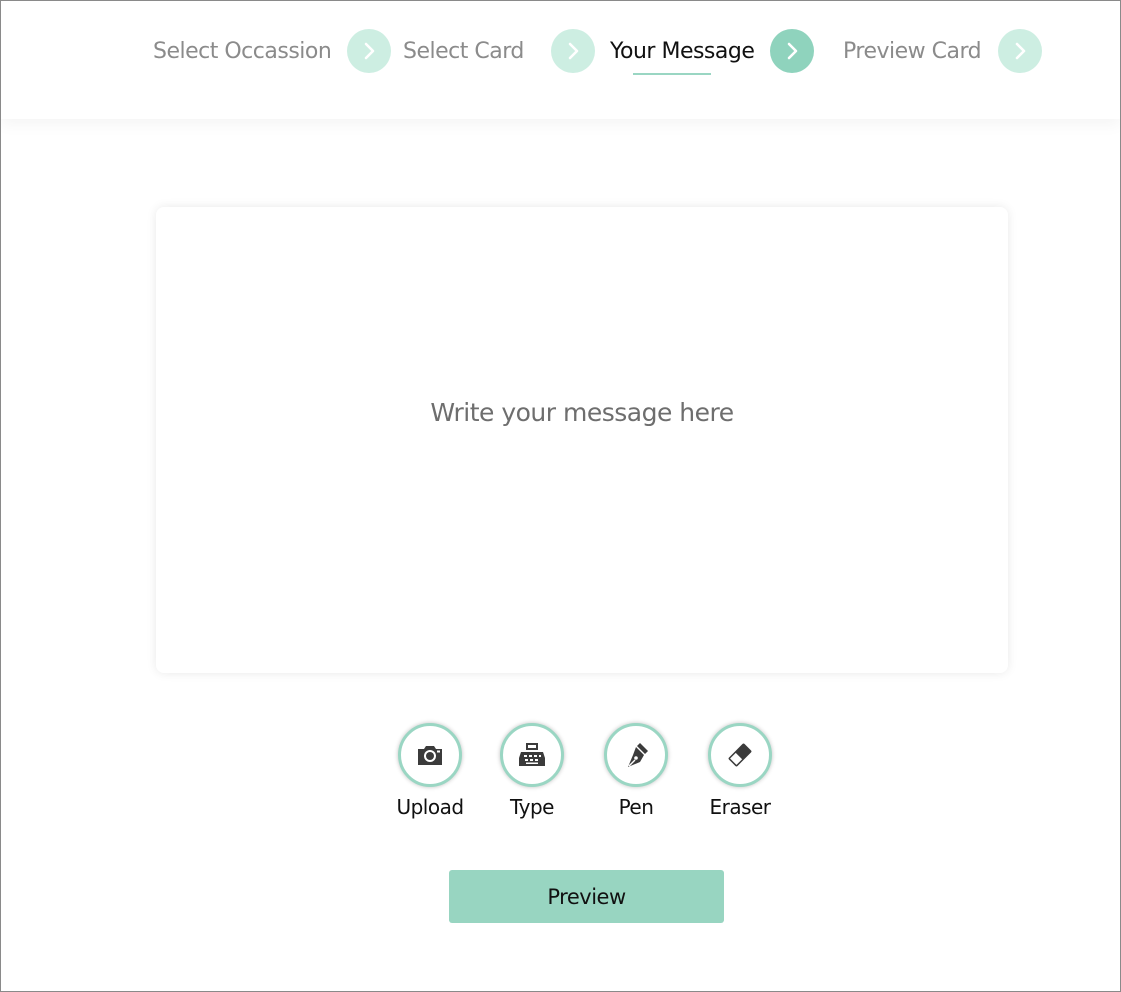 This screenshot has width=1121, height=992. I want to click on step-select-occasion: Select Occassion, so click(272, 51).